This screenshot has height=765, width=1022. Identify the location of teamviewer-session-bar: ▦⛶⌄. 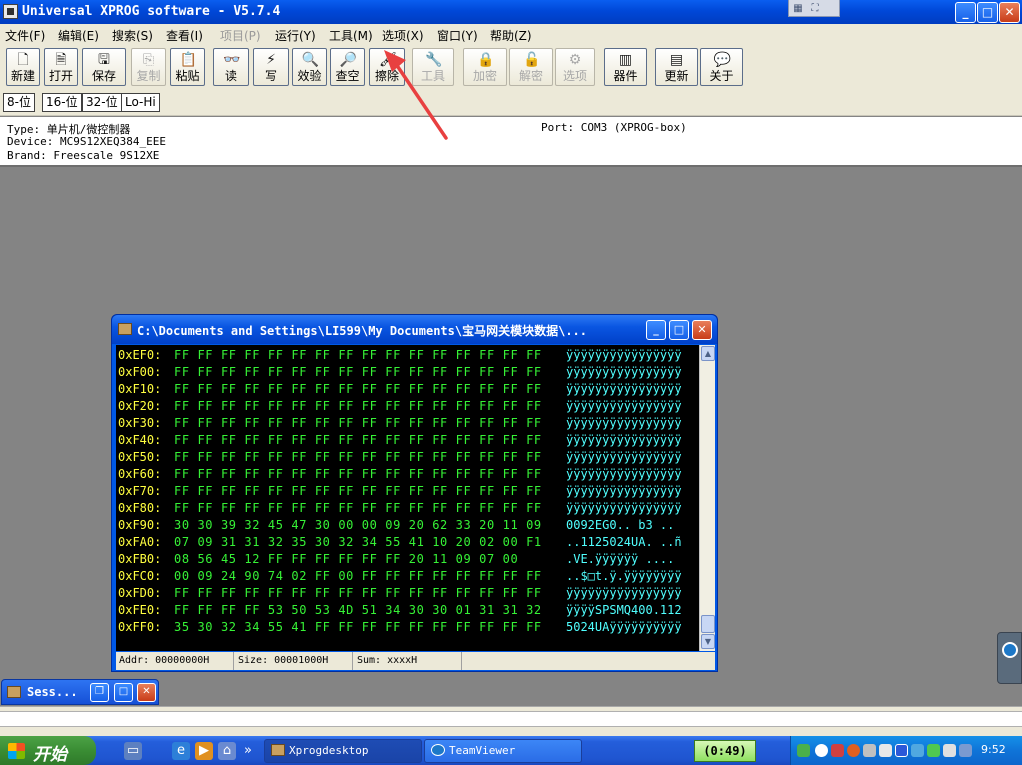
(814, 15).